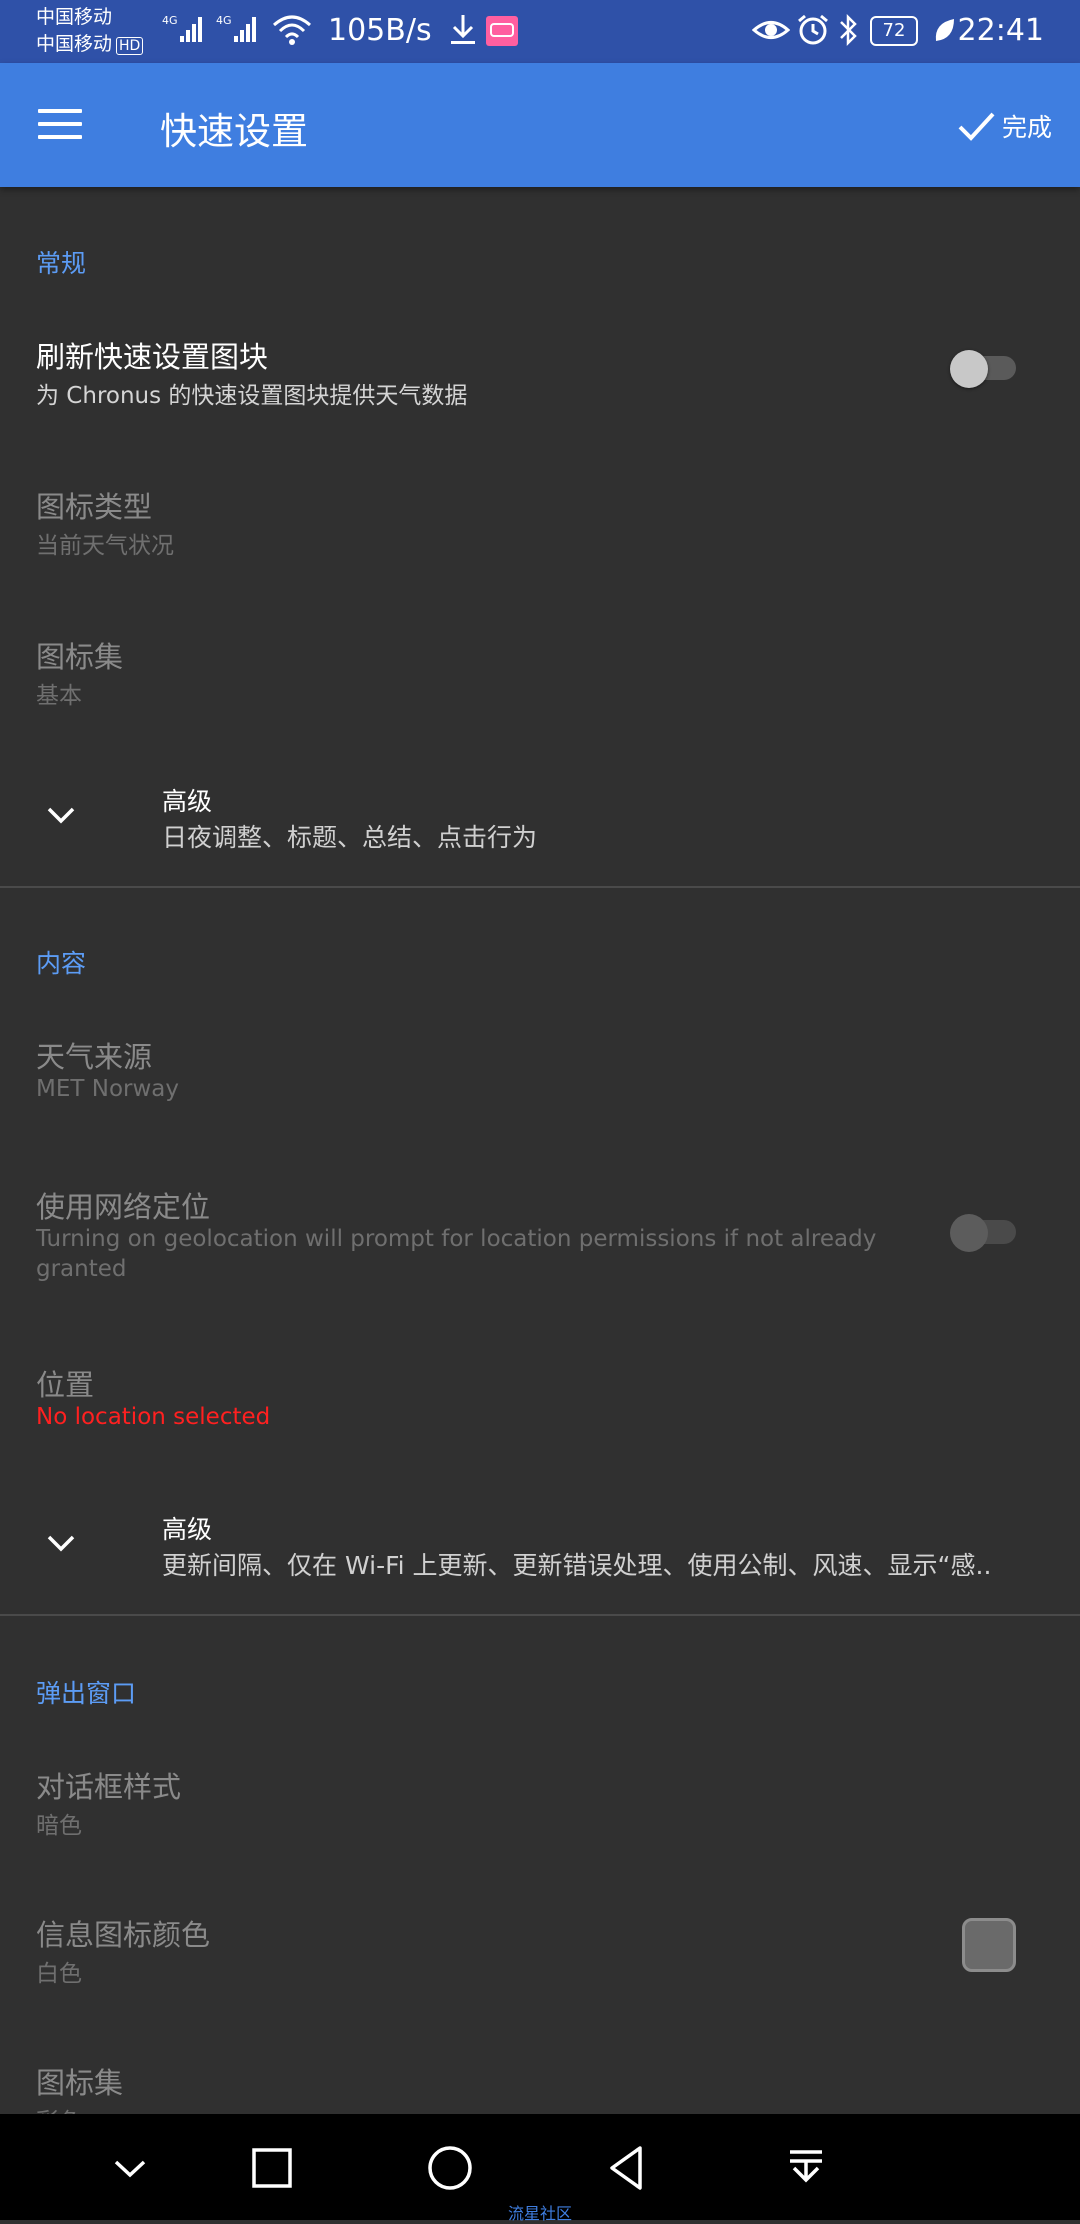  I want to click on network-location-switch, so click(985, 1233).